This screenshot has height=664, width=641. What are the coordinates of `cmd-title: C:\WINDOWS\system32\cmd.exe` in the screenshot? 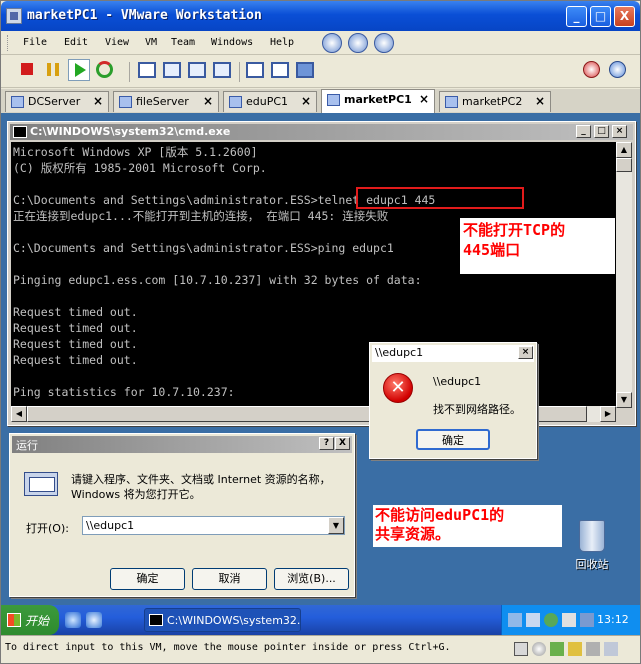 It's located at (130, 131).